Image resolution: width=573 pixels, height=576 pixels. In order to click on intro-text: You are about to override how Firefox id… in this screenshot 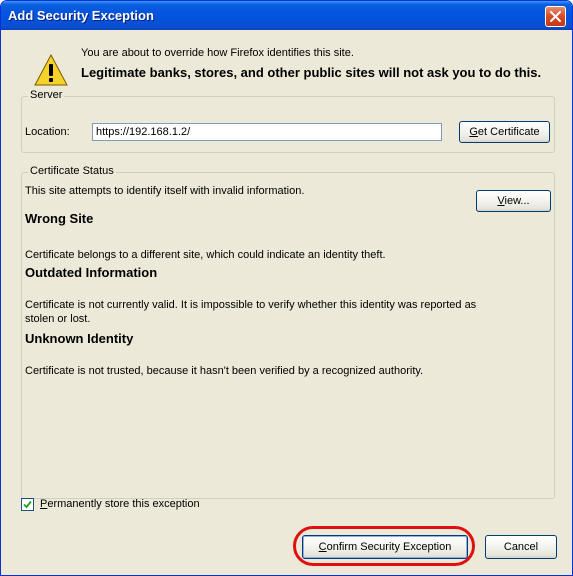, I will do `click(217, 53)`.